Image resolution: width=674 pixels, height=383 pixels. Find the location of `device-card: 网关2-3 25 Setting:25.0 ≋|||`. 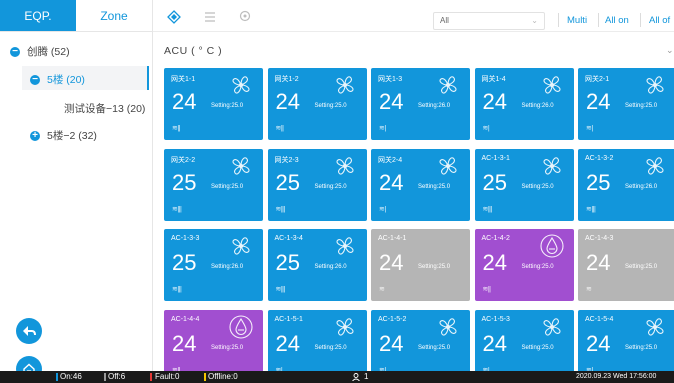

device-card: 网关2-3 25 Setting:25.0 ≋||| is located at coordinates (317, 184).